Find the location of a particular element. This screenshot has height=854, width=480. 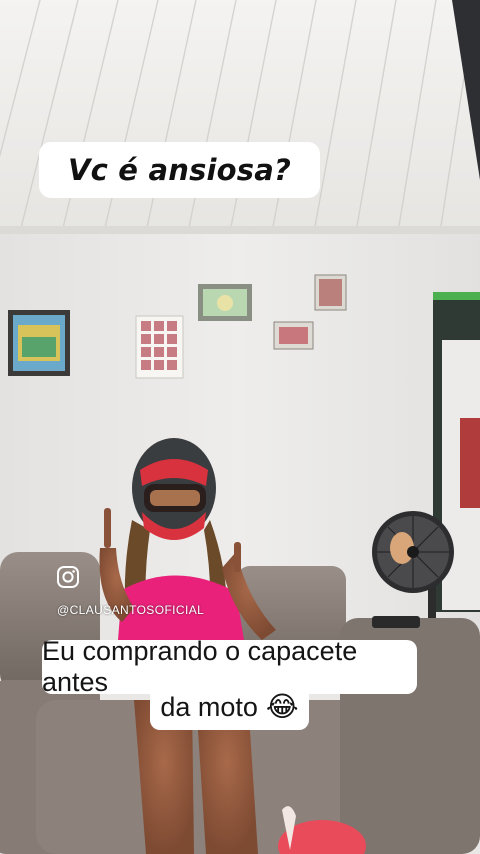

caption-bottom: Eu comprando o capacete antes da moto 😂 is located at coordinates (240, 684).